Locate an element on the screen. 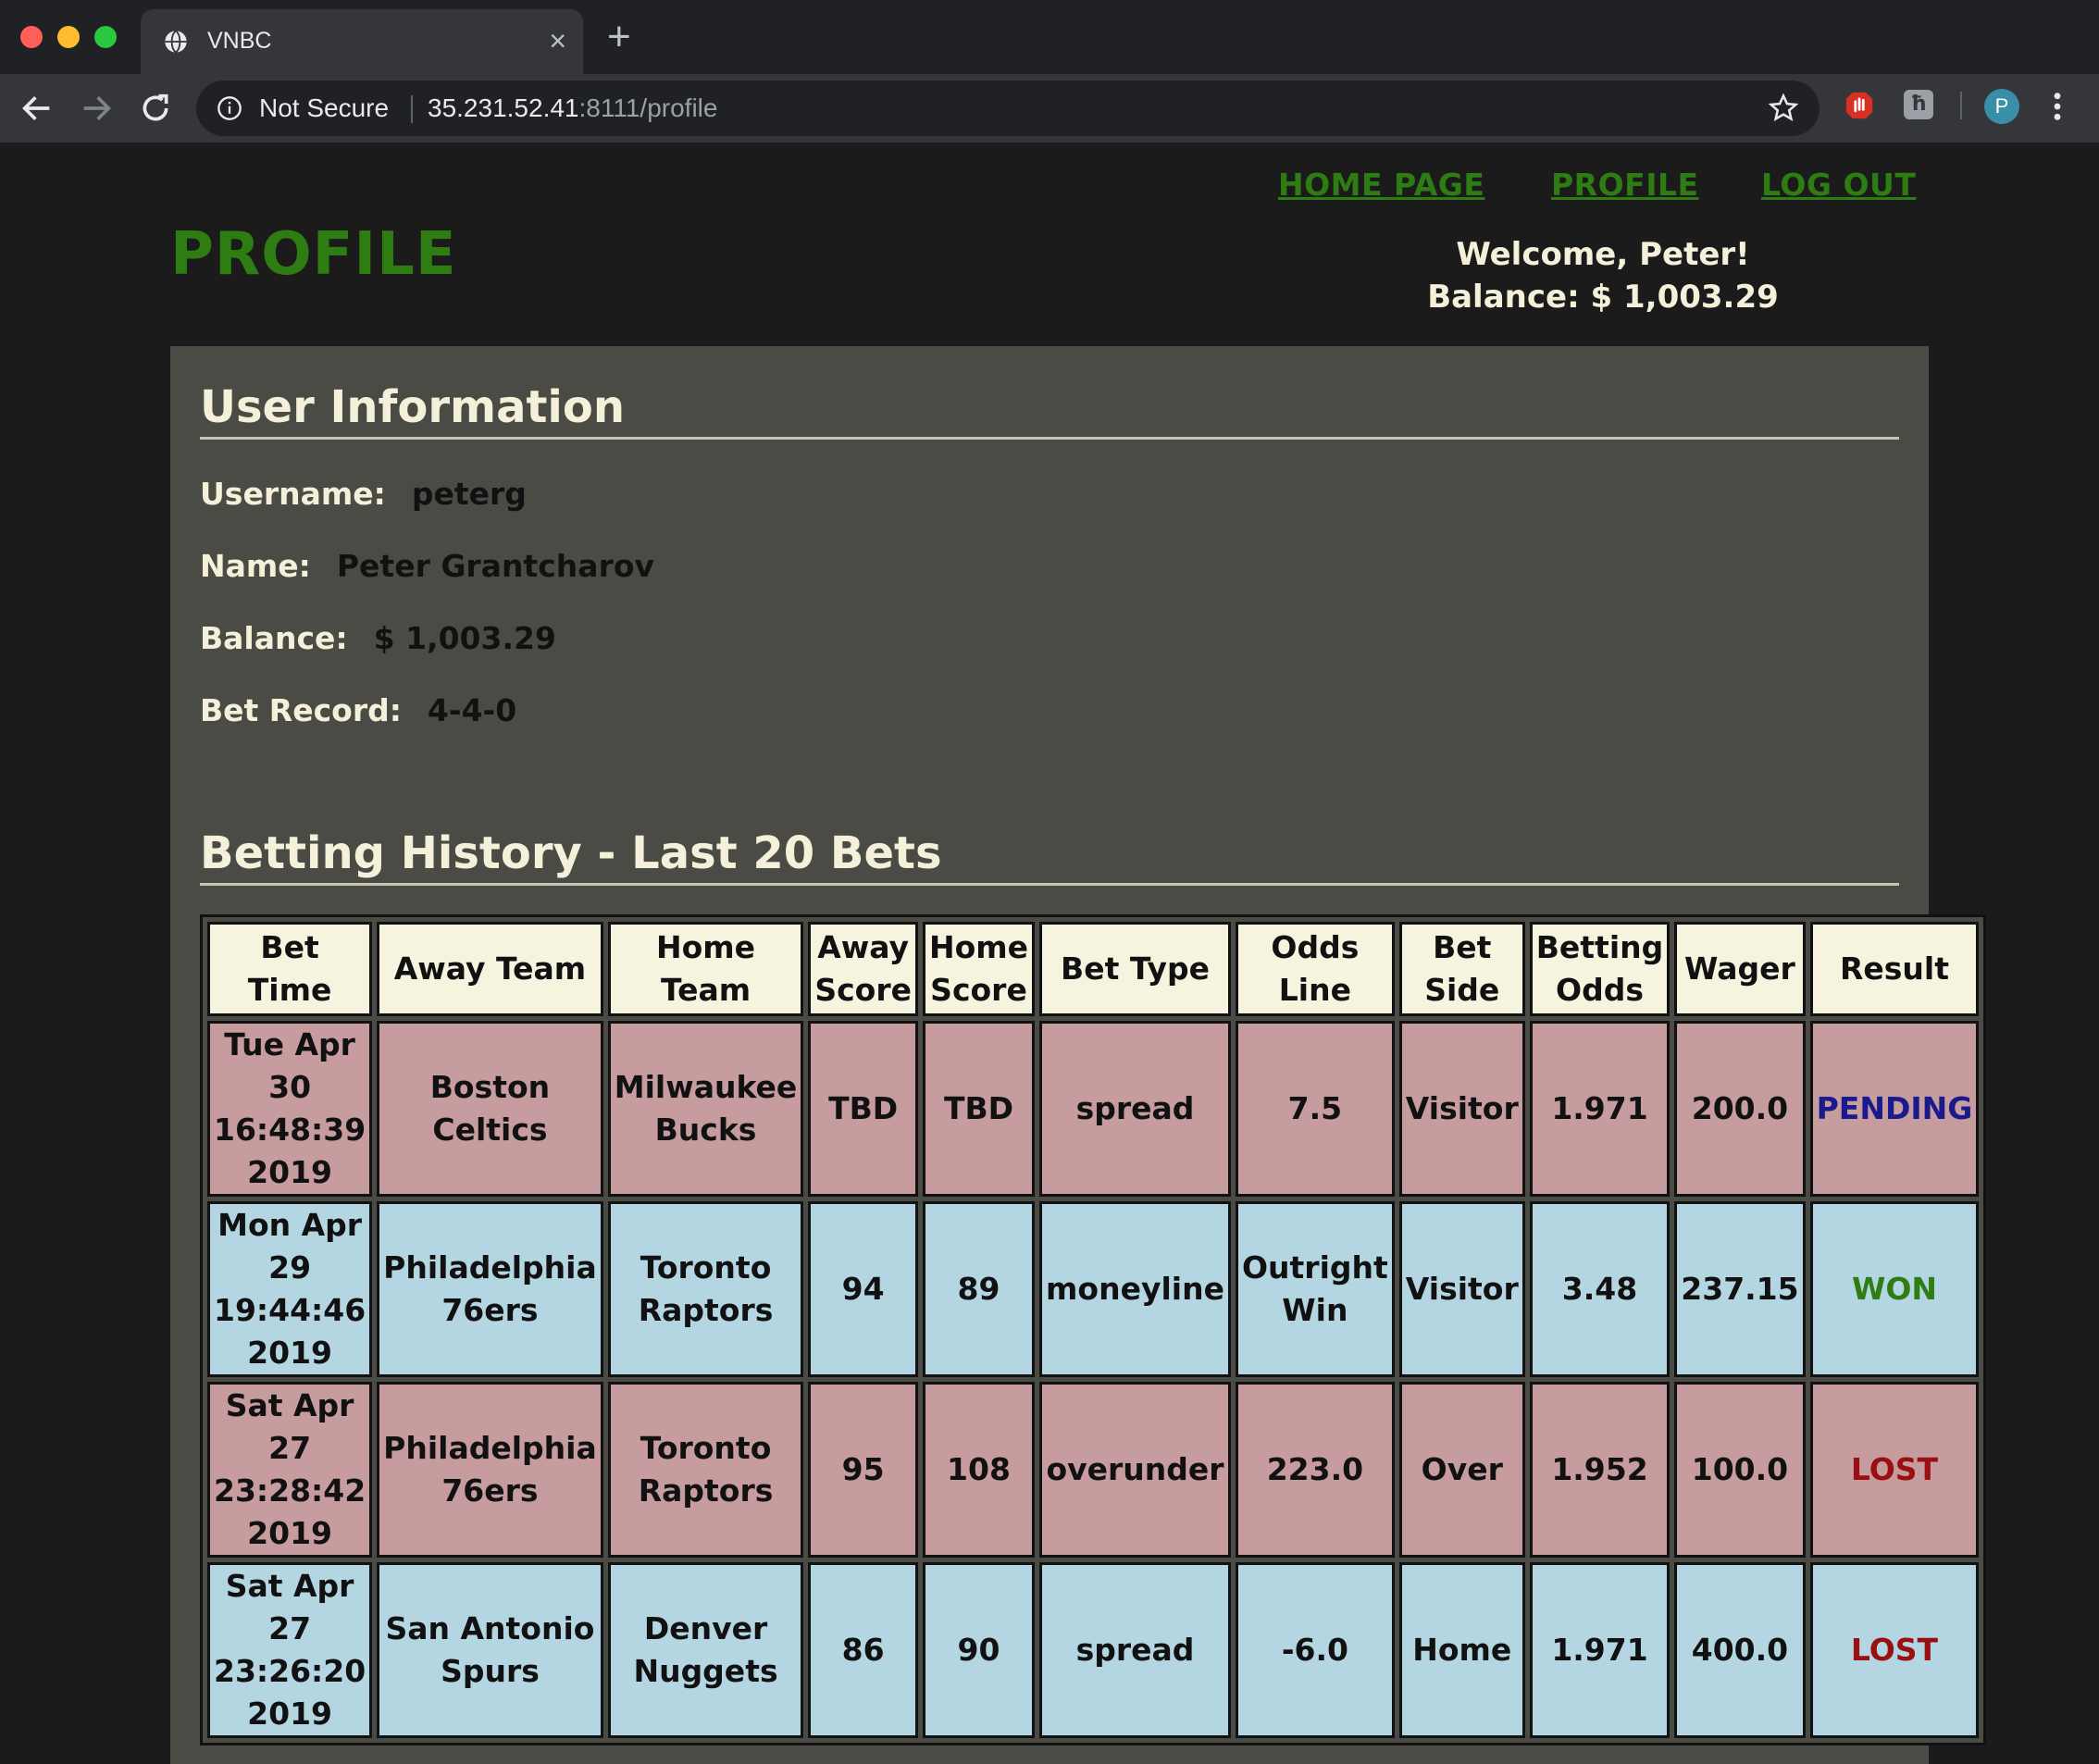  wager-cell: 400.0 is located at coordinates (1740, 1650).